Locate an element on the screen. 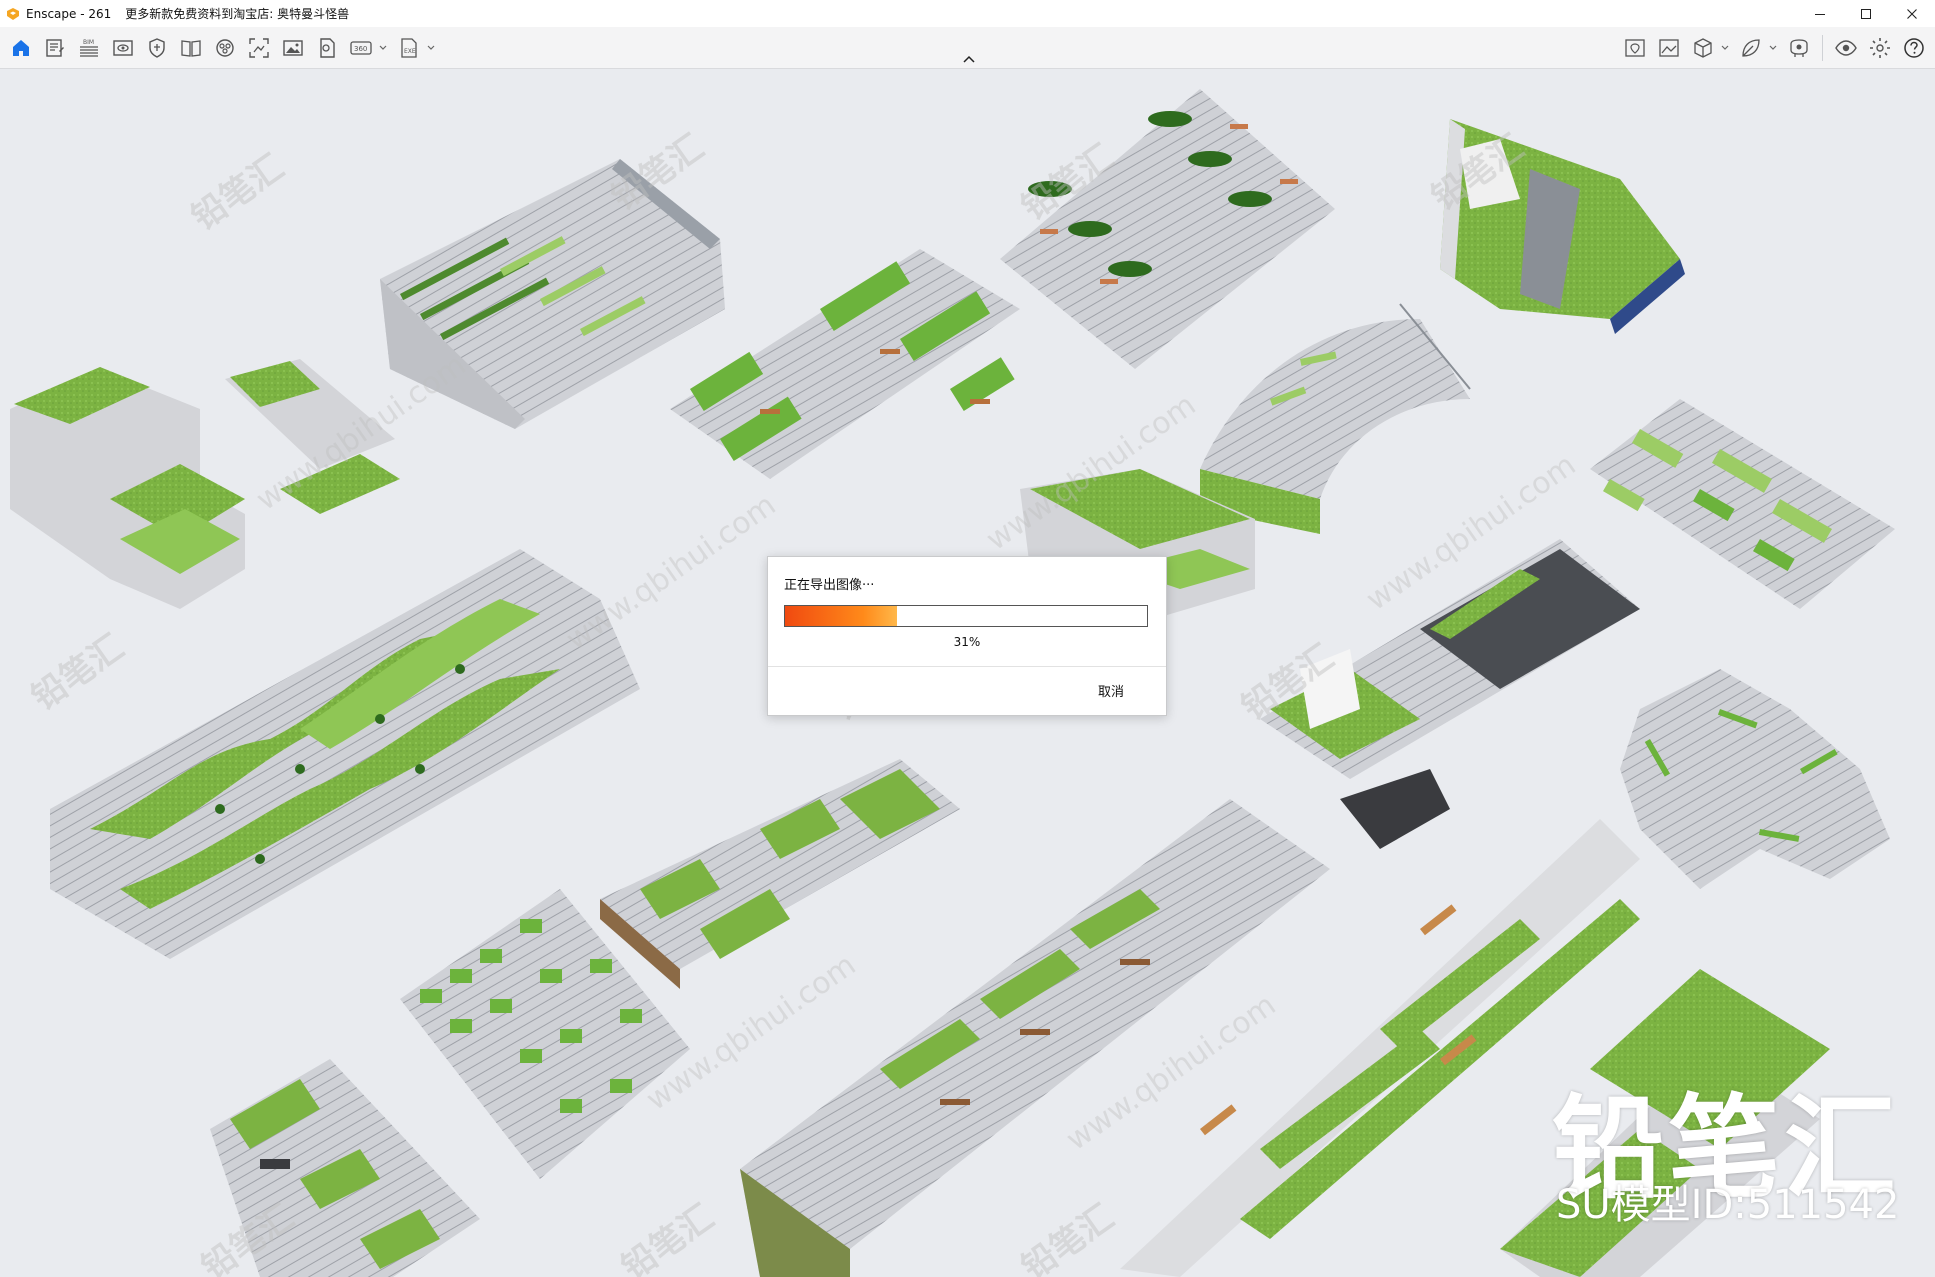  settings-icon is located at coordinates (1880, 47).